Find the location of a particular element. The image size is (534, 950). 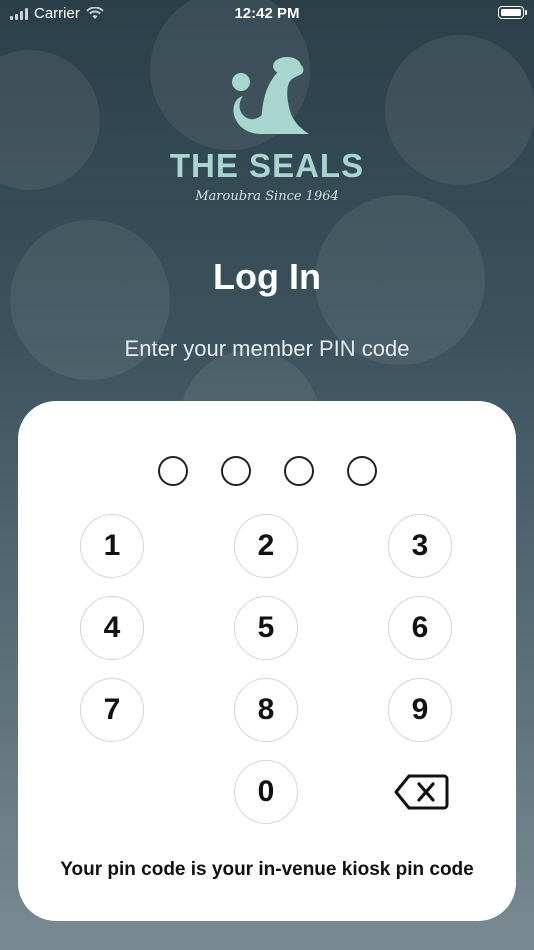

backspace-button is located at coordinates (421, 792).